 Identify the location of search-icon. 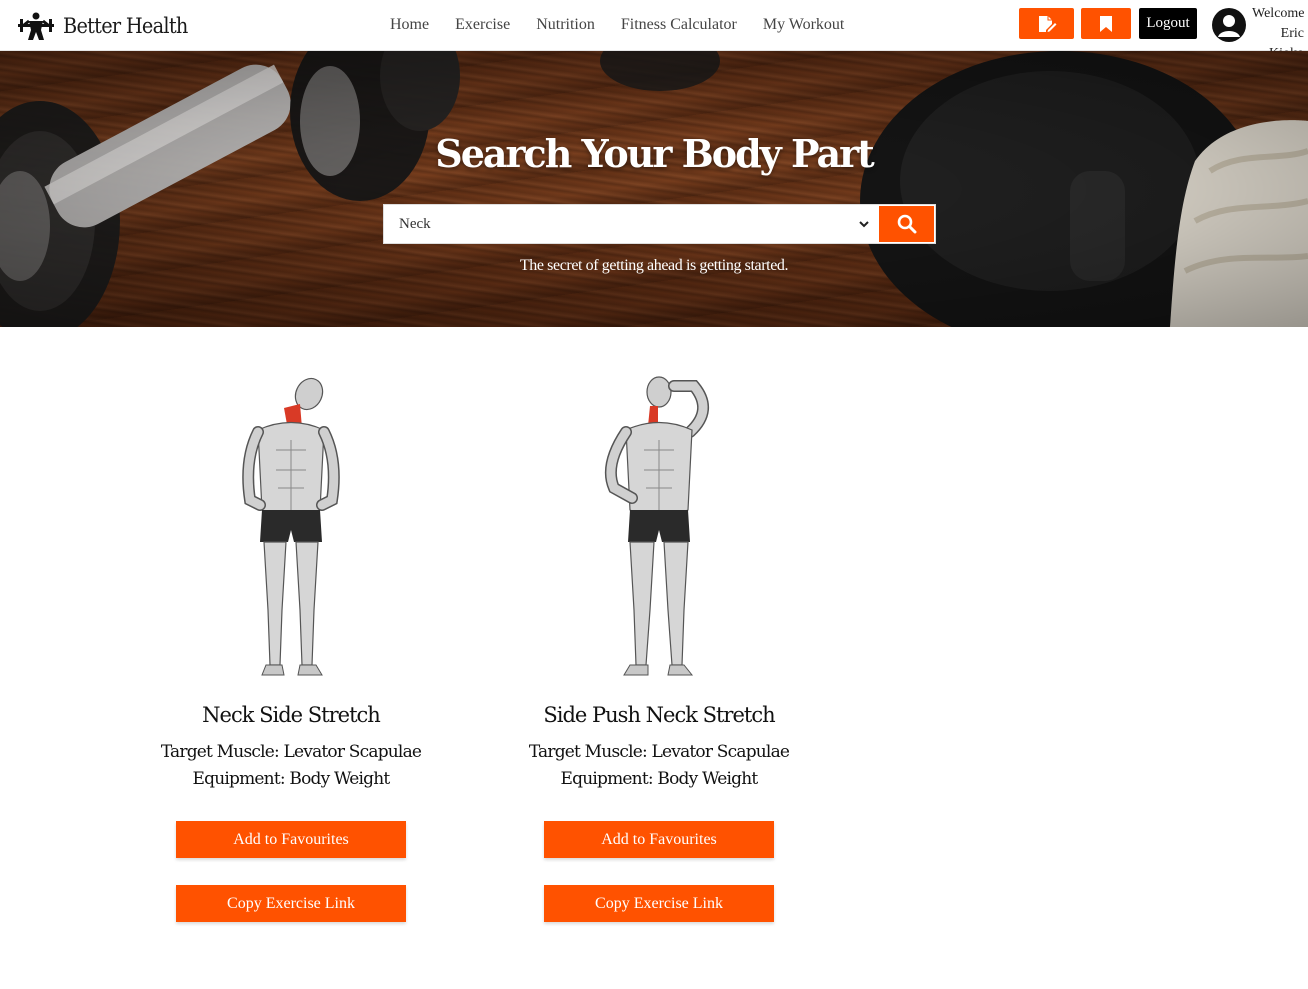
(906, 224).